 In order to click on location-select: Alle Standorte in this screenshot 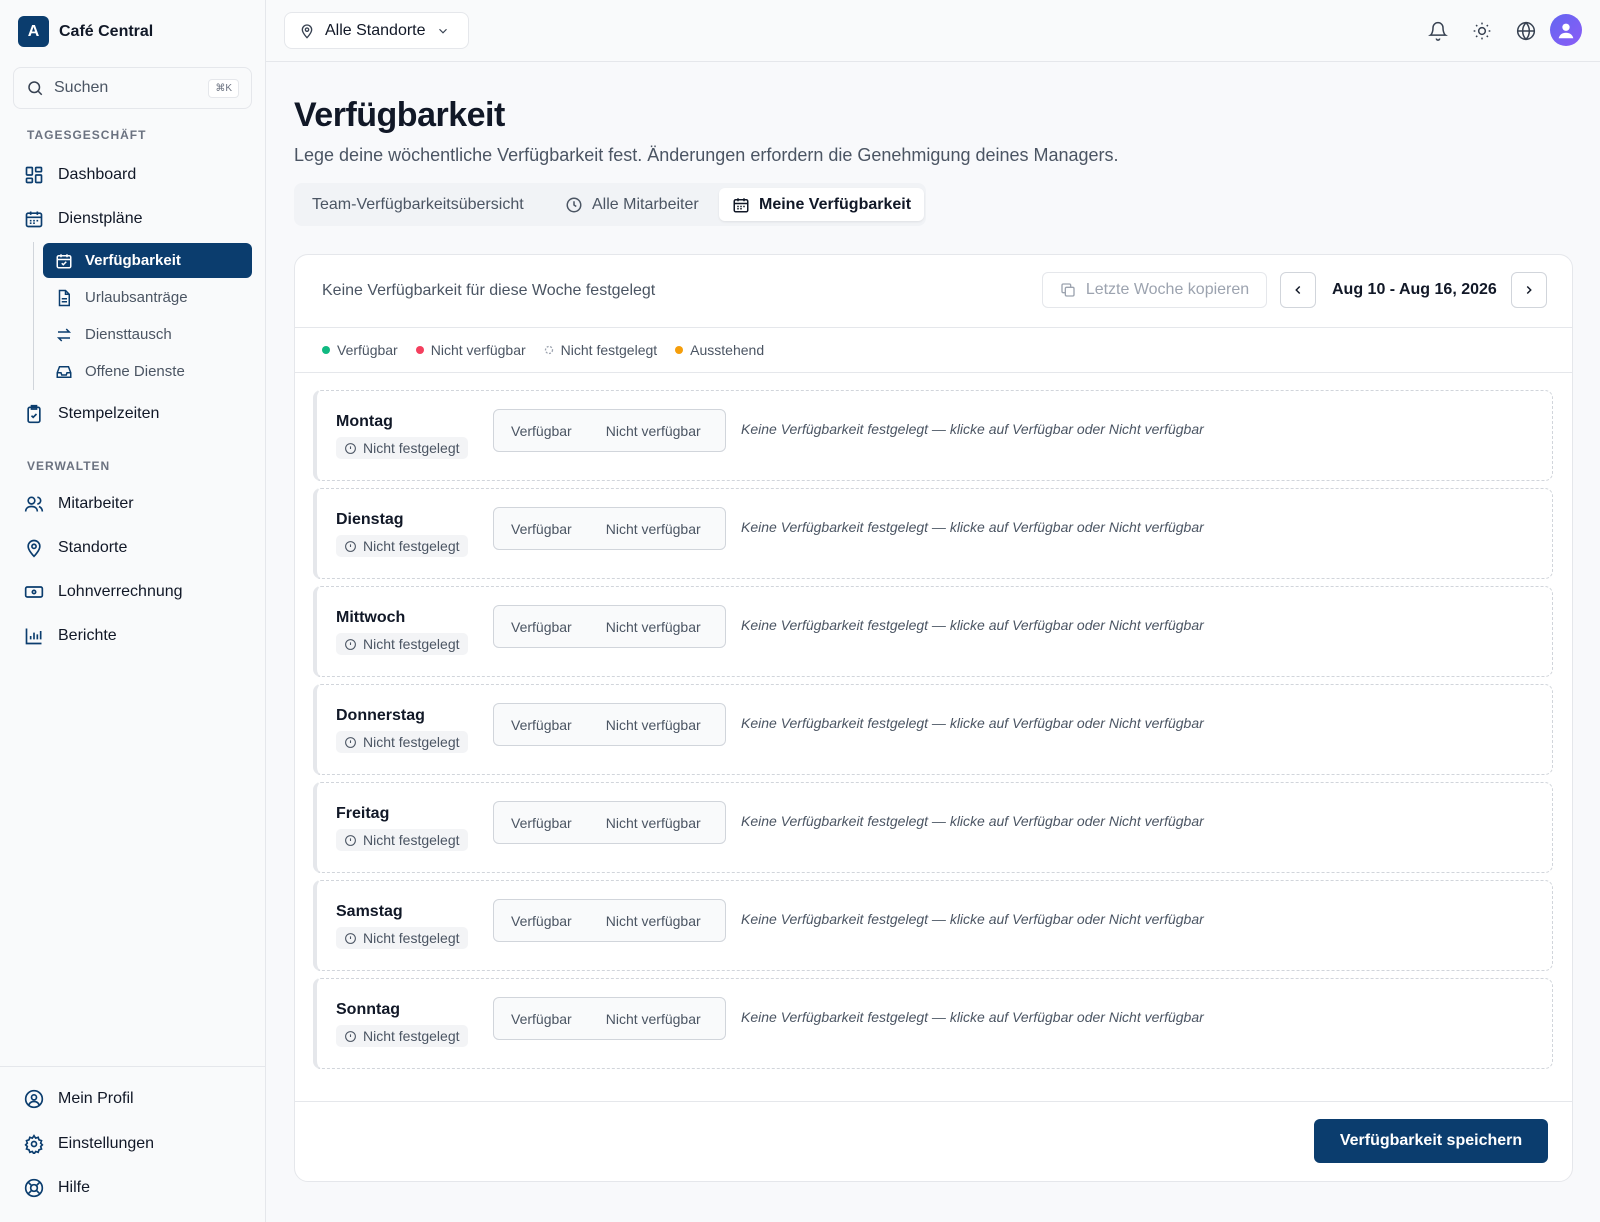, I will do `click(376, 30)`.